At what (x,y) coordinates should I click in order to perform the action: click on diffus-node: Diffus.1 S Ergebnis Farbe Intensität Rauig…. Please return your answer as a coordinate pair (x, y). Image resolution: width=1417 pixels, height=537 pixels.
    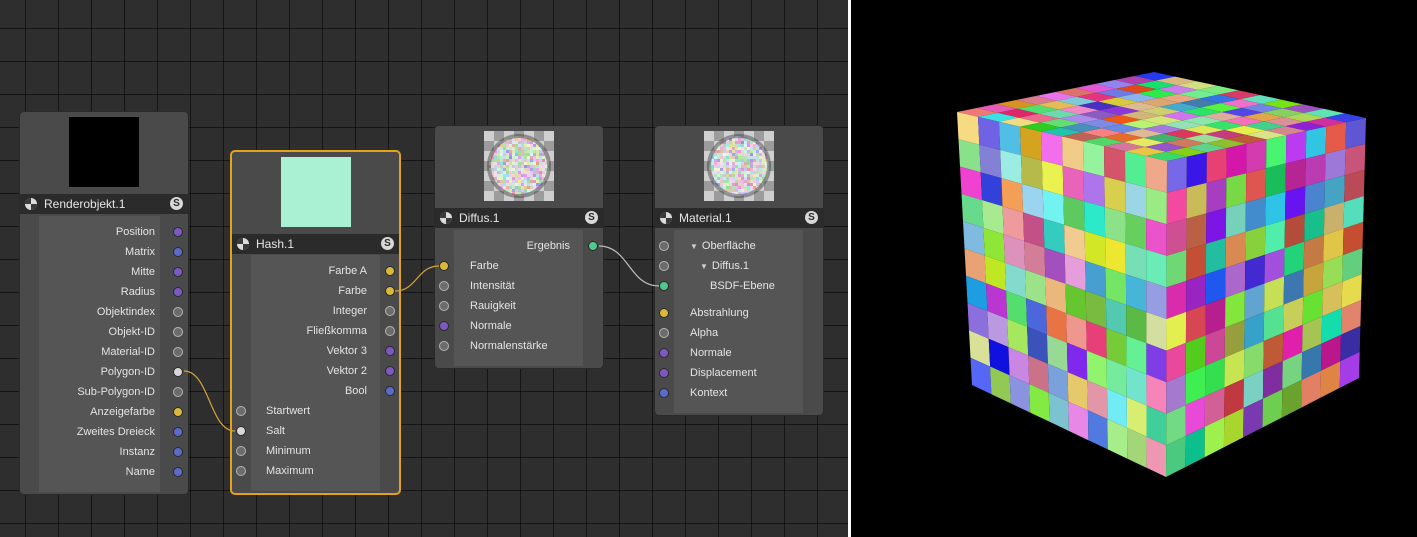
    Looking at the image, I should click on (519, 247).